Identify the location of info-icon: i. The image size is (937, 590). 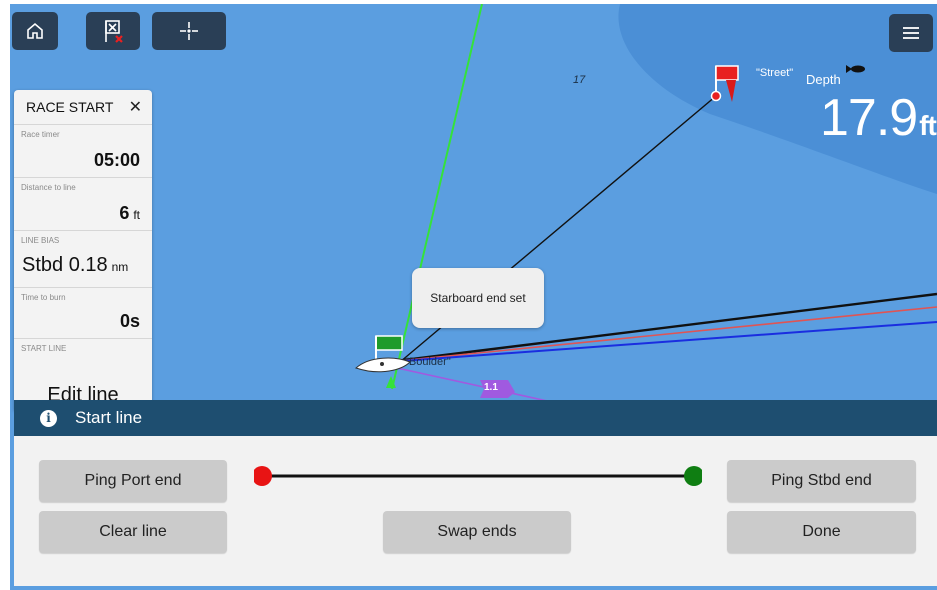
(48, 418).